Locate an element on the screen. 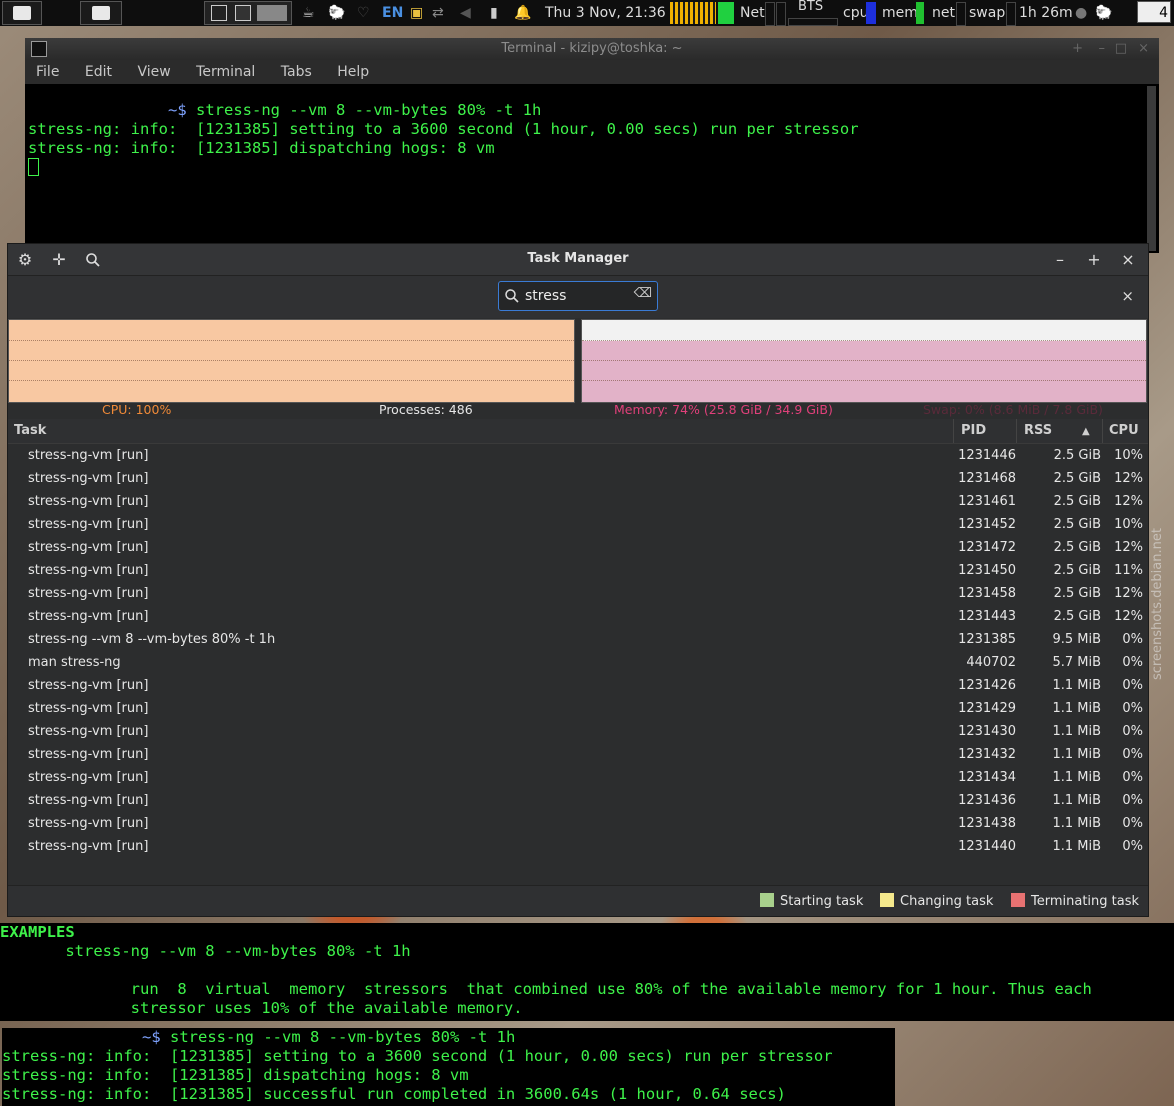 Image resolution: width=1174 pixels, height=1106 pixels. shade-button: + is located at coordinates (1077, 49).